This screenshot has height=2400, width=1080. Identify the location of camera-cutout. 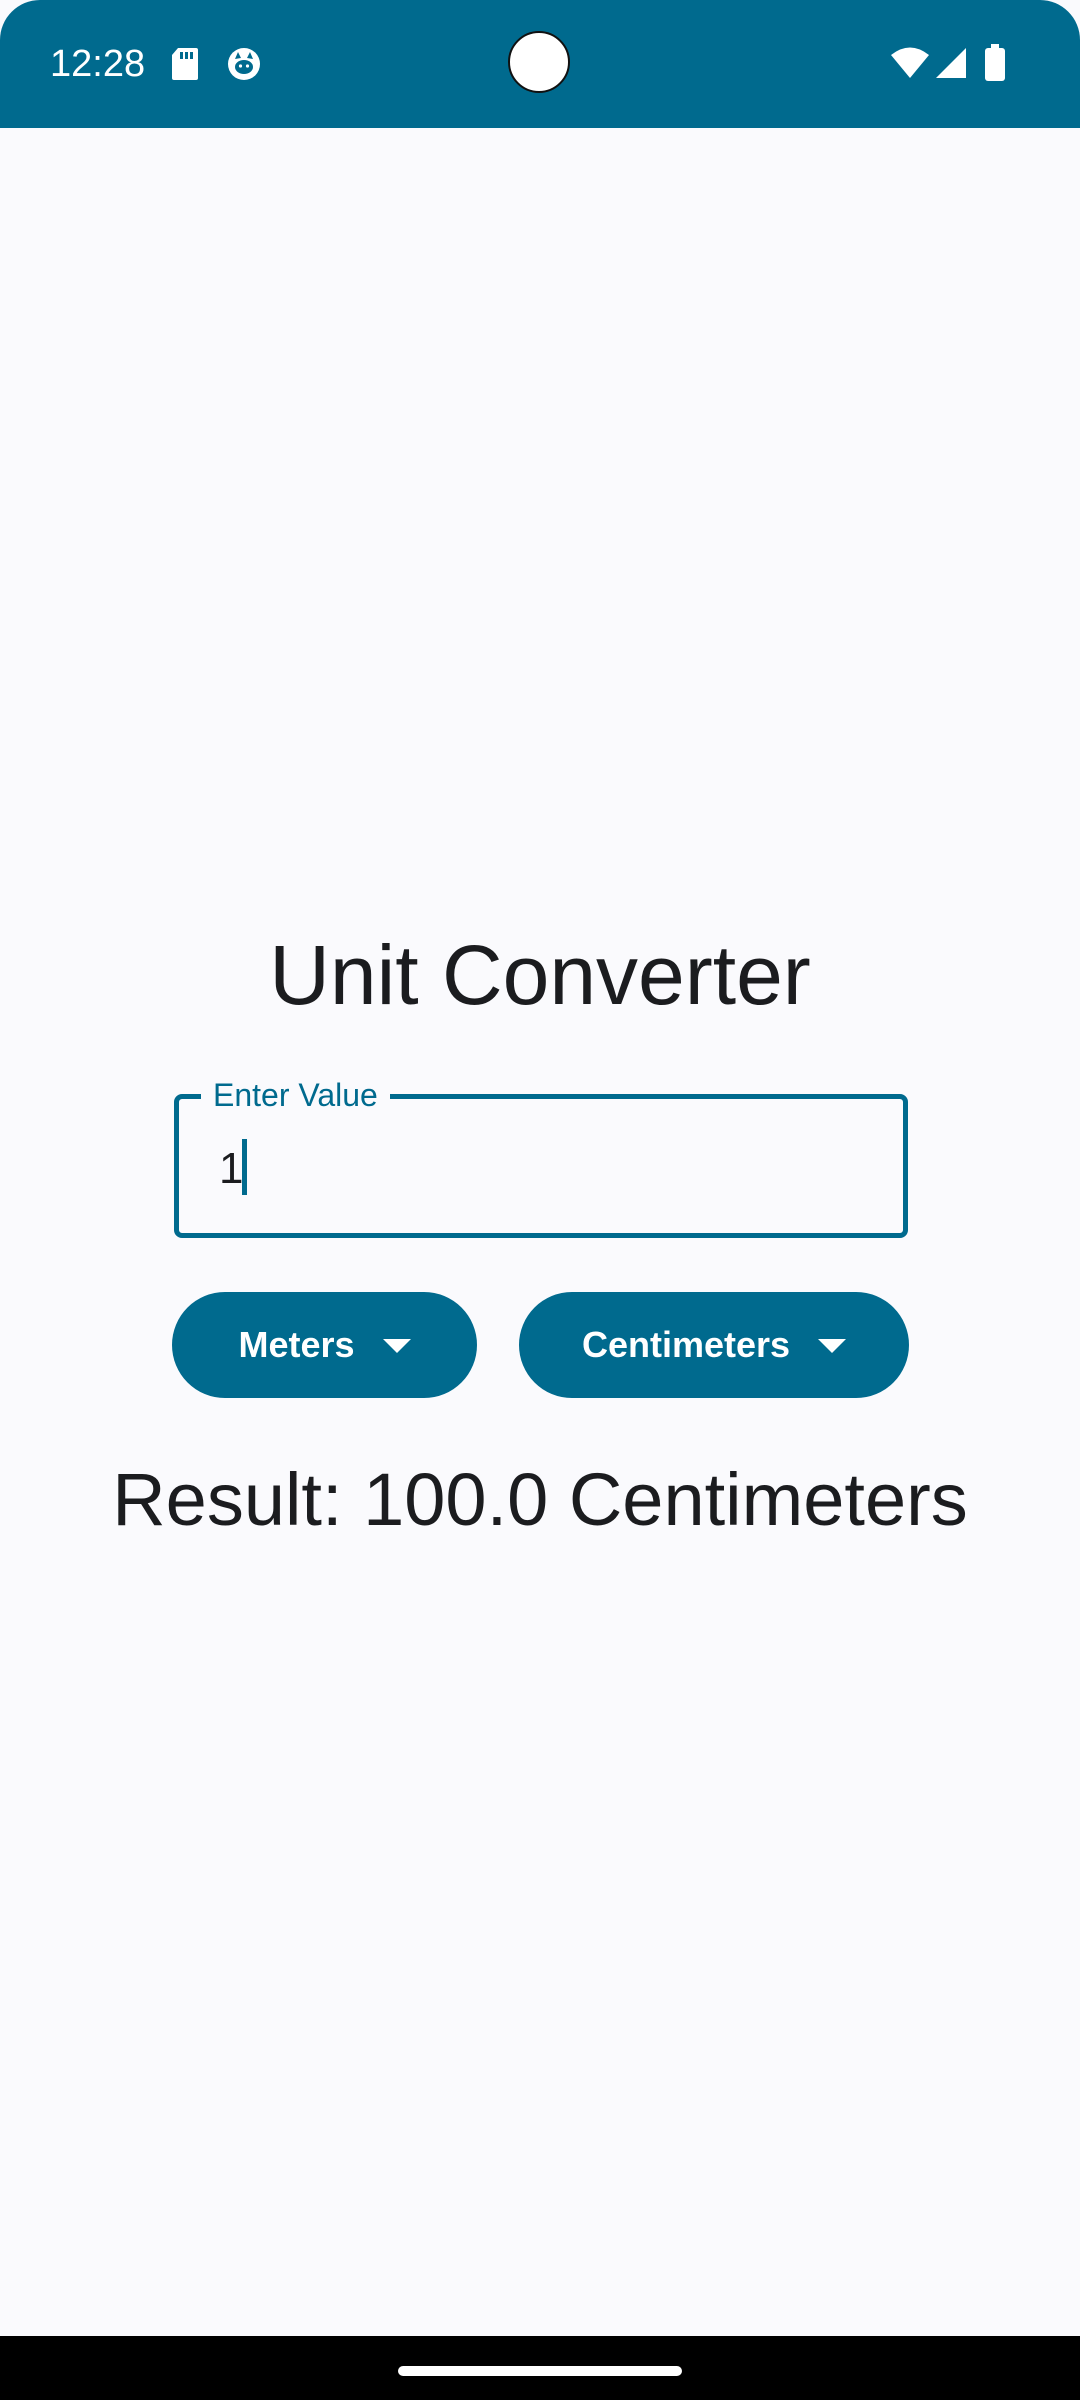
(539, 62).